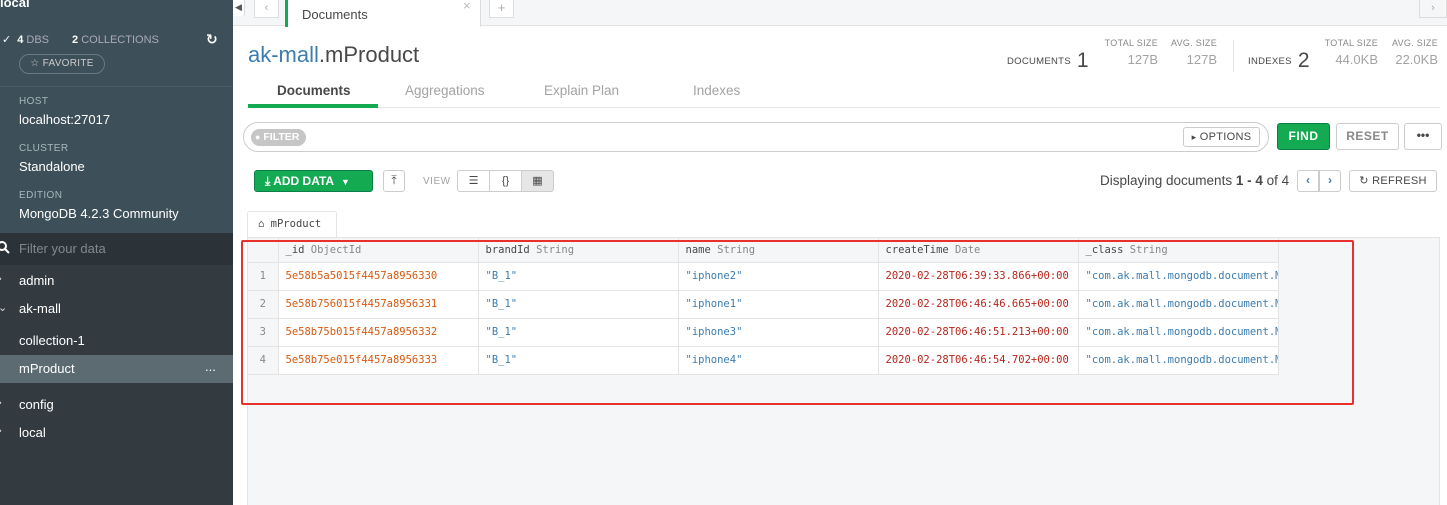 The height and width of the screenshot is (505, 1447). Describe the element at coordinates (239, 8) in the screenshot. I see `collapse-sidebar-icon: ◀` at that location.